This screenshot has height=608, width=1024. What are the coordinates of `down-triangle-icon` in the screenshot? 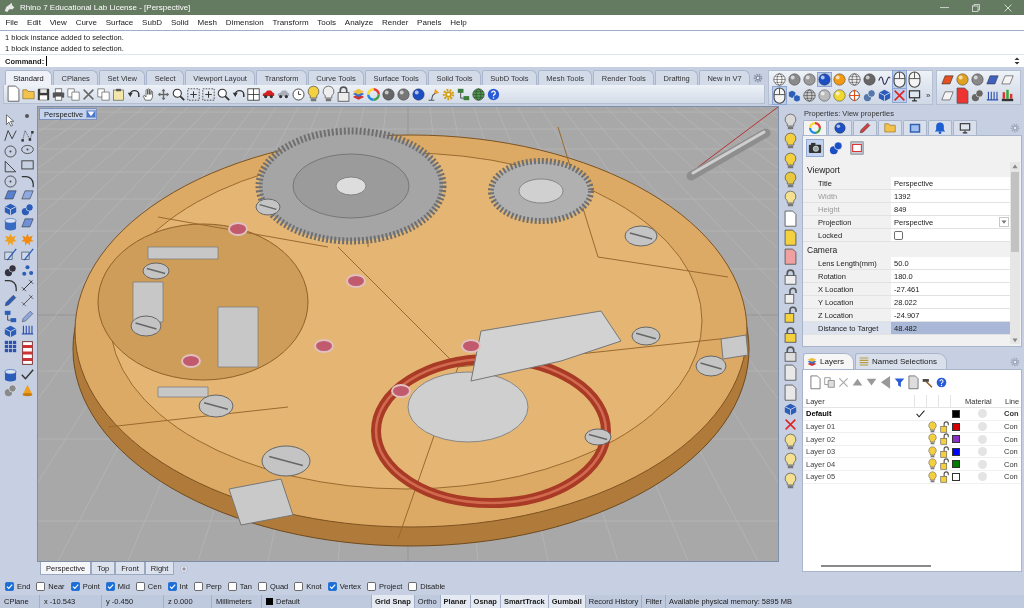 It's located at (871, 382).